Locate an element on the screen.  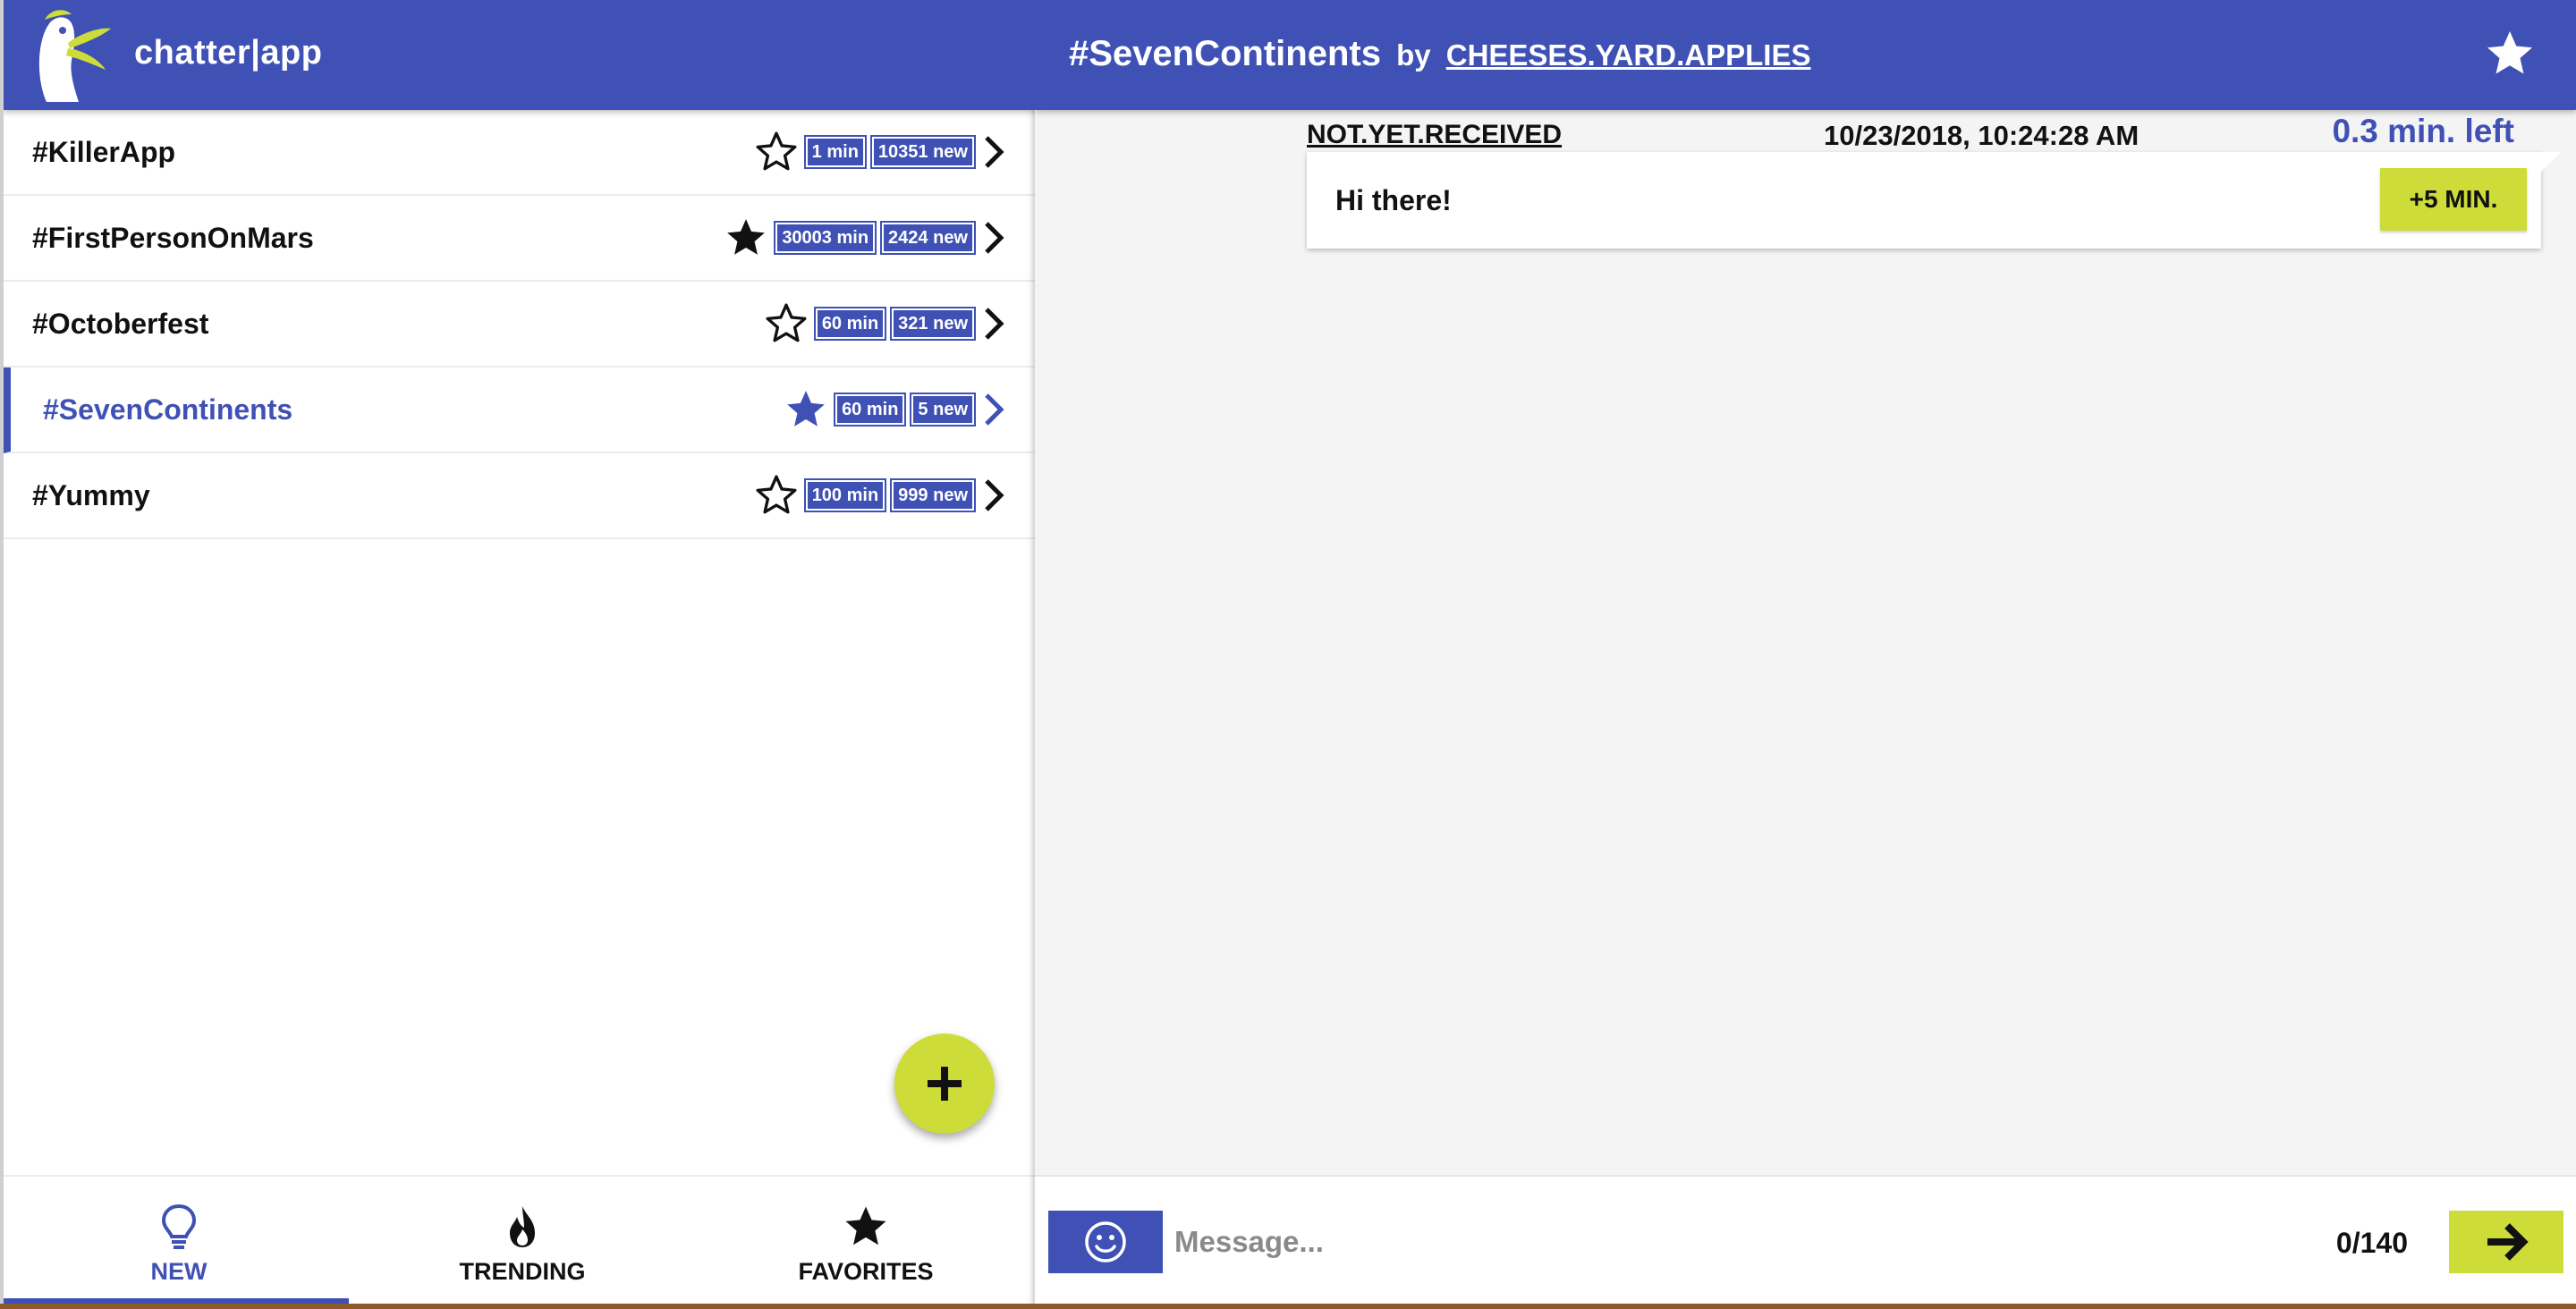
chat-header: #SevenContinents by CHEESES.YARD.APPLIES is located at coordinates (1805, 55).